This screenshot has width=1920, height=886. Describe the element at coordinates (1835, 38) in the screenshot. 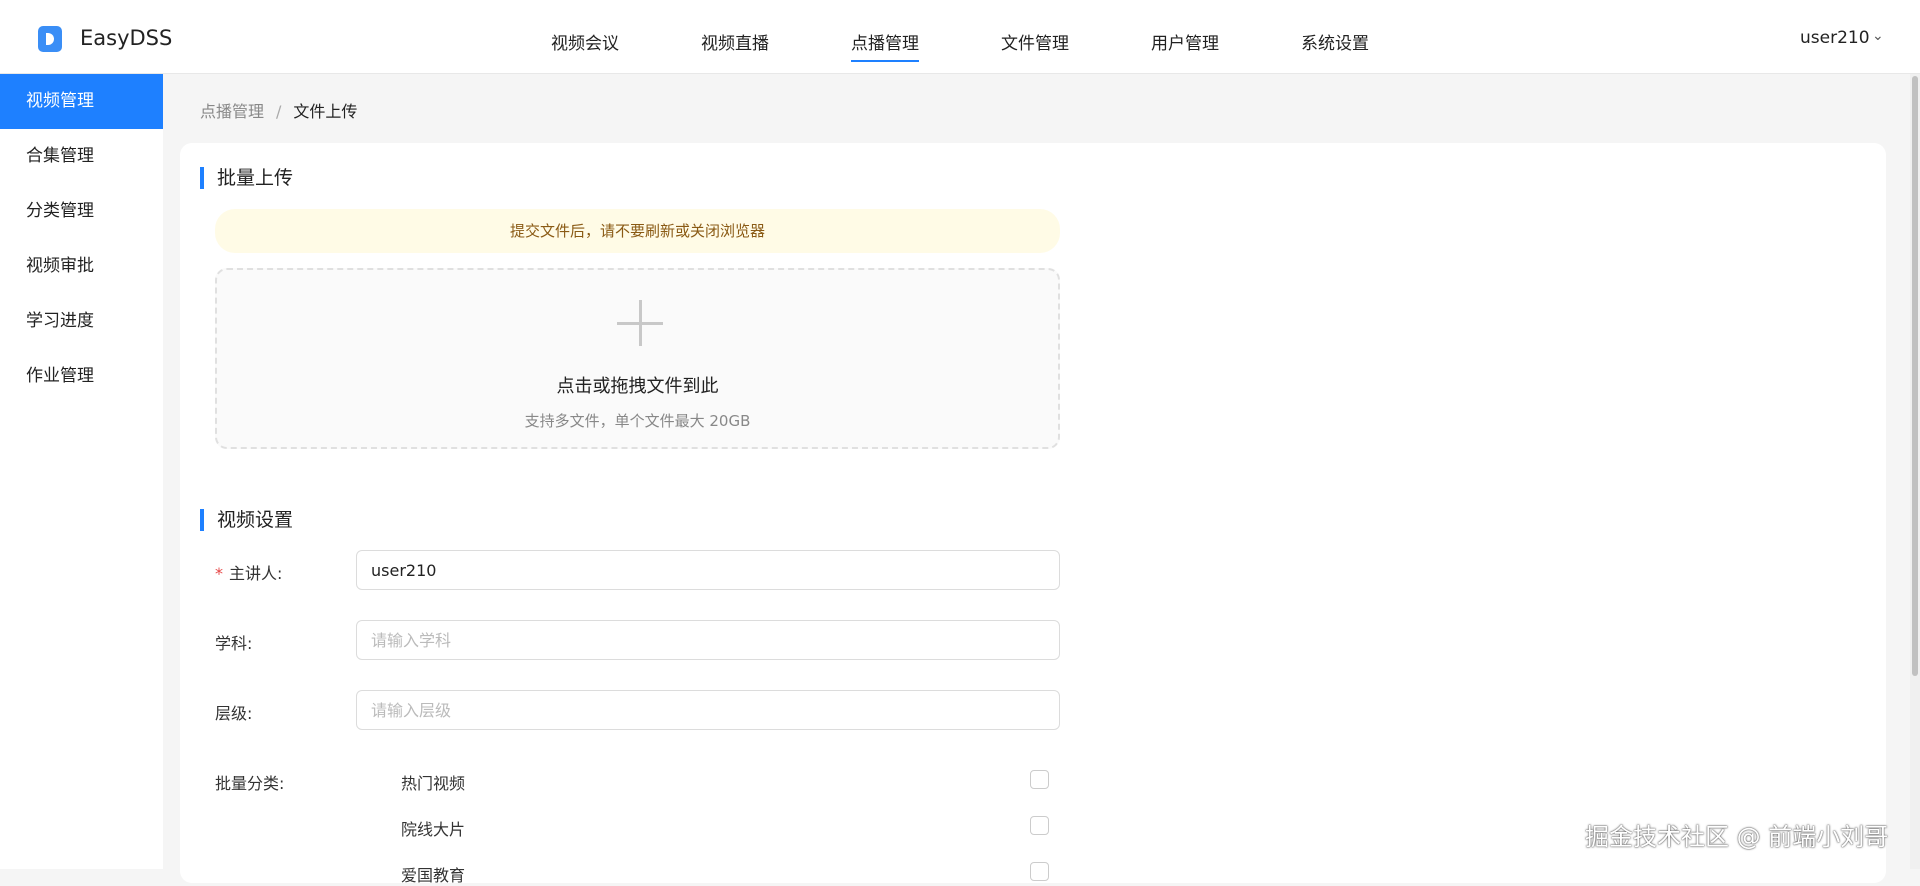

I see `user-menu: user210` at that location.